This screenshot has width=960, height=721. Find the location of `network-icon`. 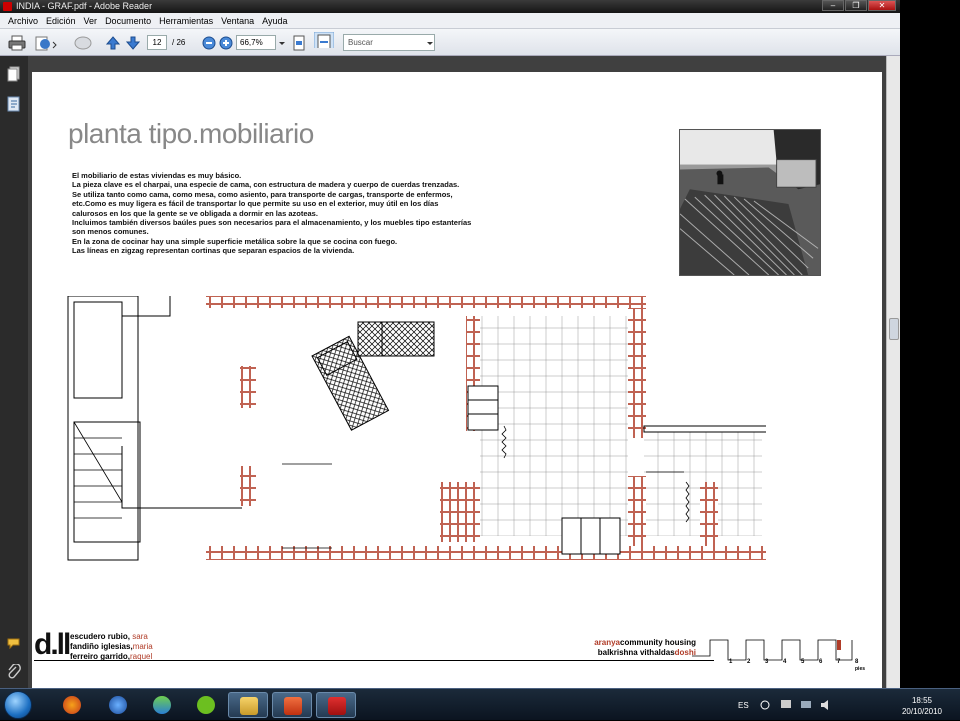

network-icon is located at coordinates (806, 705).